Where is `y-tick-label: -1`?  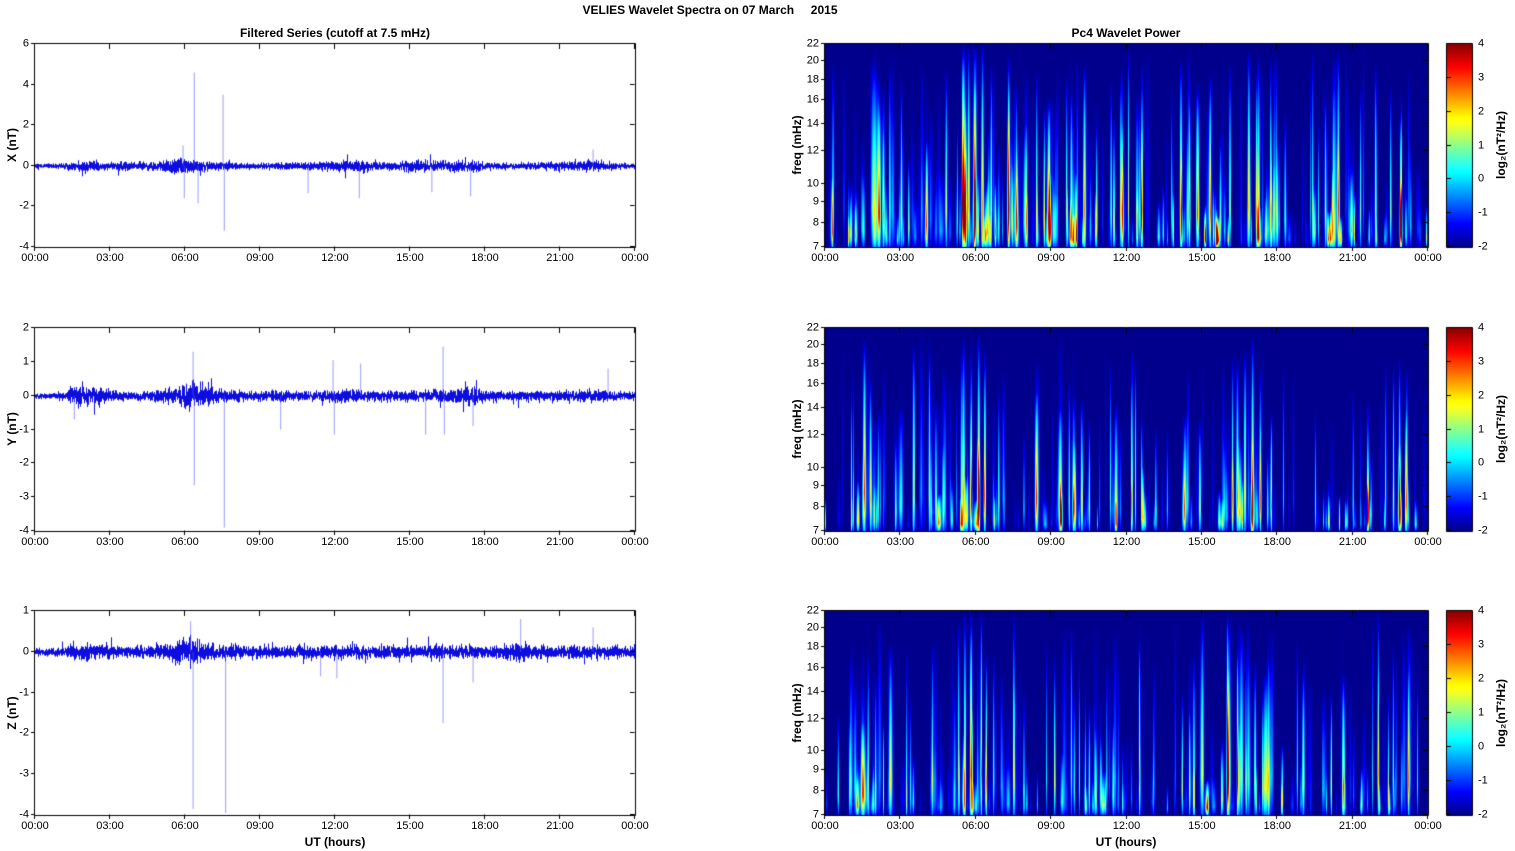 y-tick-label: -1 is located at coordinates (24, 692).